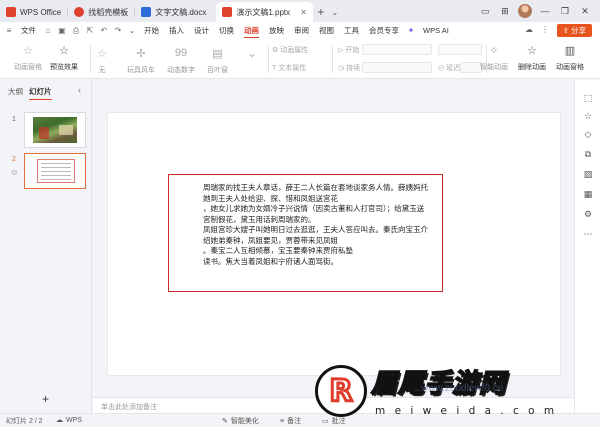 The height and width of the screenshot is (427, 600). I want to click on menu-file: 文件, so click(28, 30).